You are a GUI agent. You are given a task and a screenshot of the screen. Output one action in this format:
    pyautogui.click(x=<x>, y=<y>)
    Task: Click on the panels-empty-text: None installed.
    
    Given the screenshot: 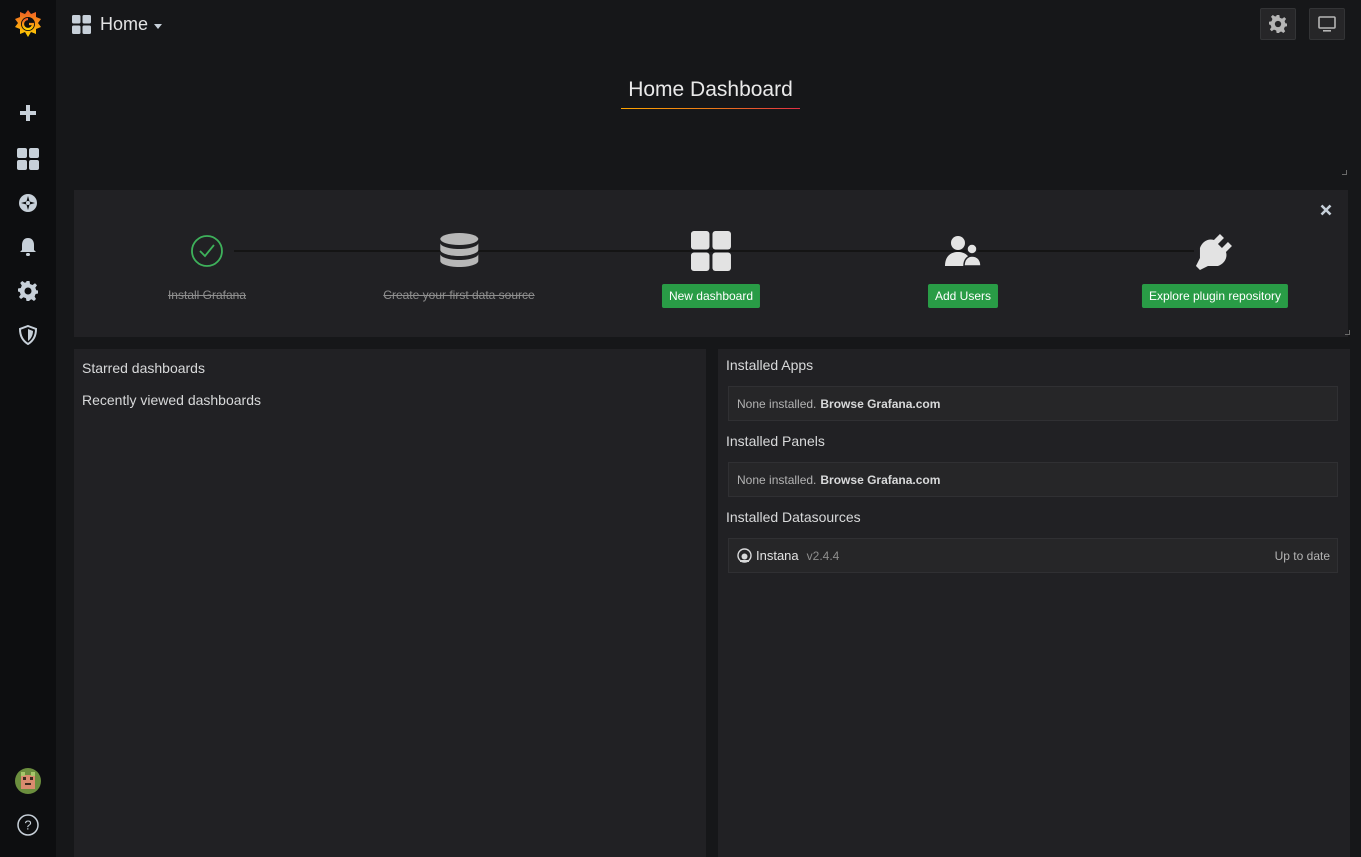 What is the action you would take?
    pyautogui.click(x=777, y=479)
    